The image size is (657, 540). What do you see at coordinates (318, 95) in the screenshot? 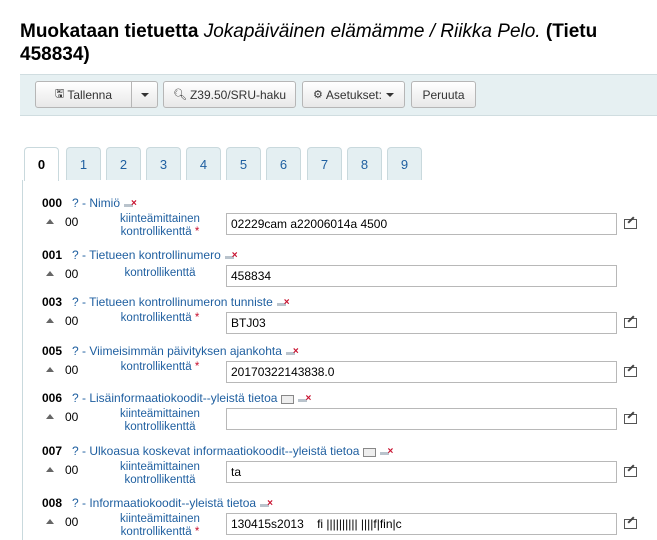
I see `gear-icon: ⚙` at bounding box center [318, 95].